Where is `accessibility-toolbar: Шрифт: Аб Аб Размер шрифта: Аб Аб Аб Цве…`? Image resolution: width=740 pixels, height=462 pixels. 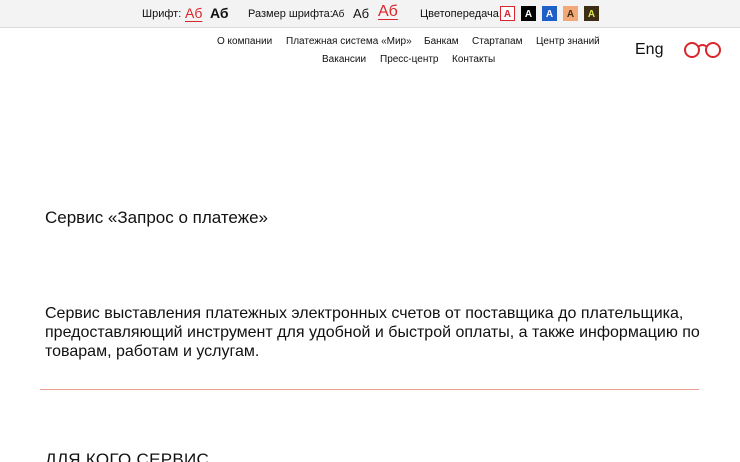
accessibility-toolbar: Шрифт: Аб Аб Размер шрифта: Аб Аб Аб Цве… is located at coordinates (370, 14).